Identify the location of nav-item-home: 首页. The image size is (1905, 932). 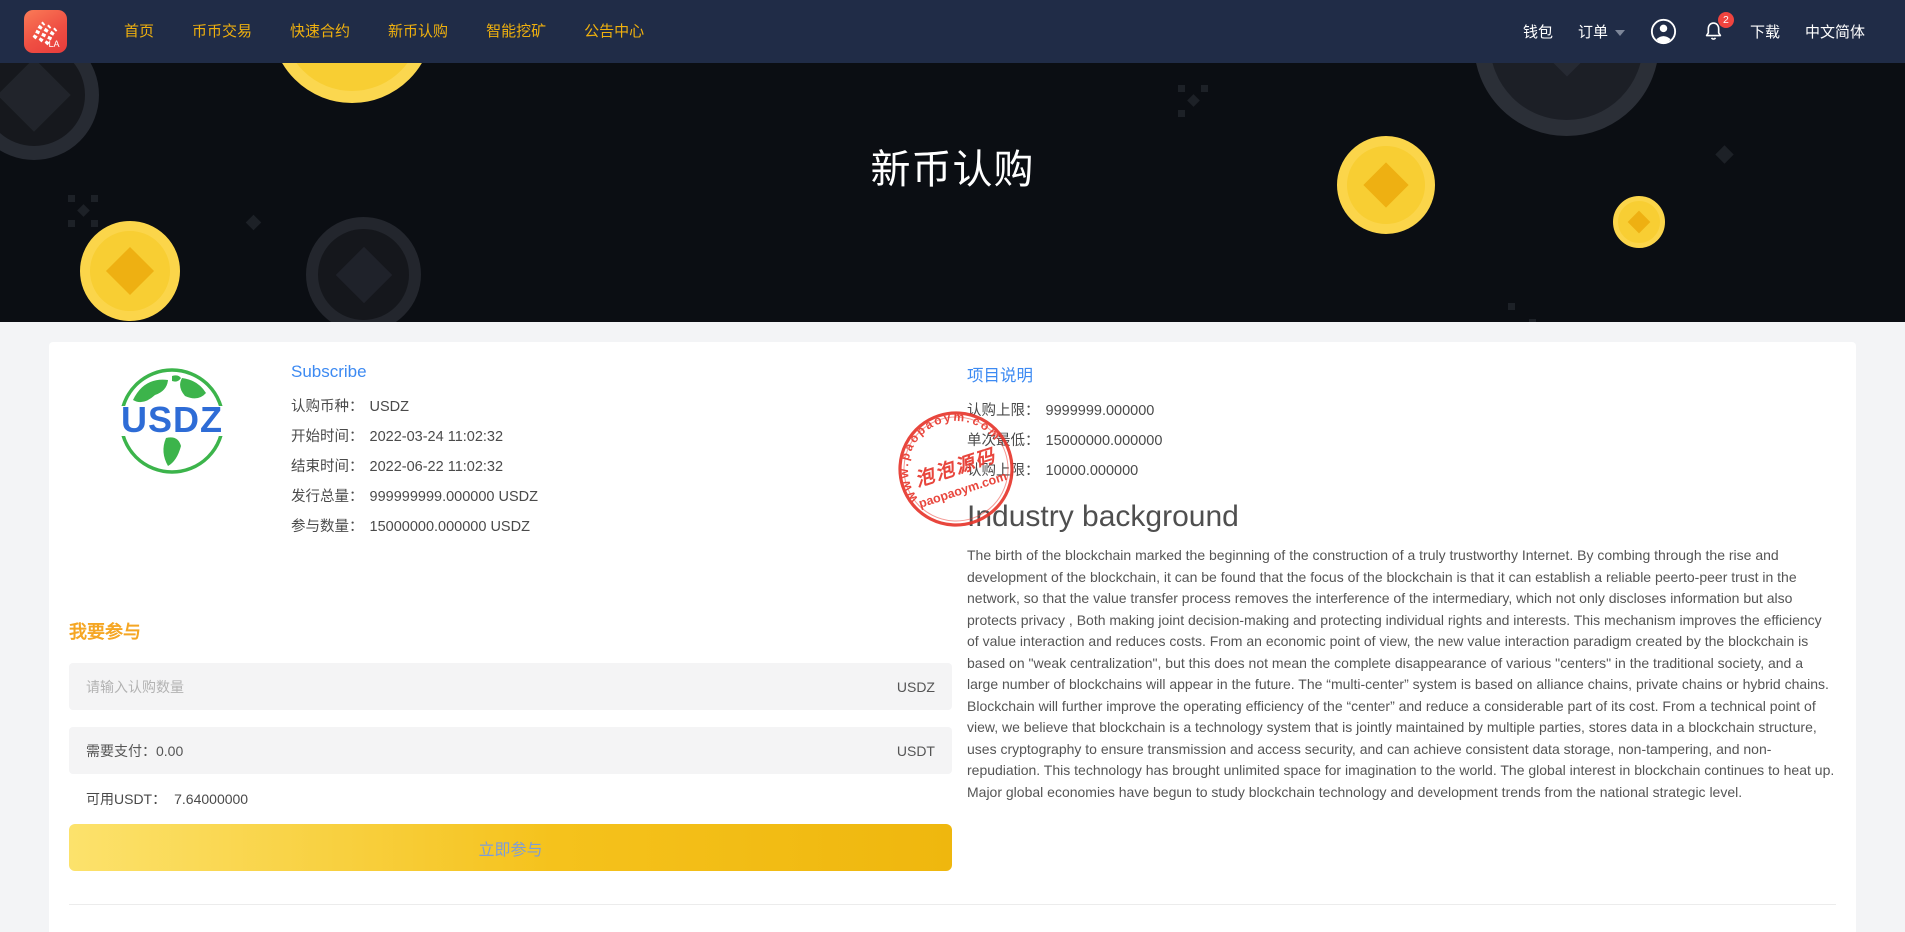
(139, 31).